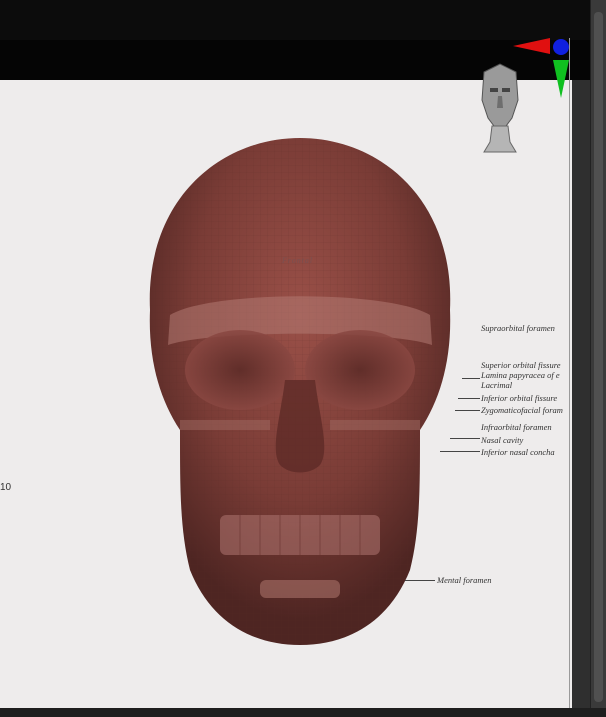  Describe the element at coordinates (464, 580) in the screenshot. I see `annotation-mental: Mental foramen` at that location.